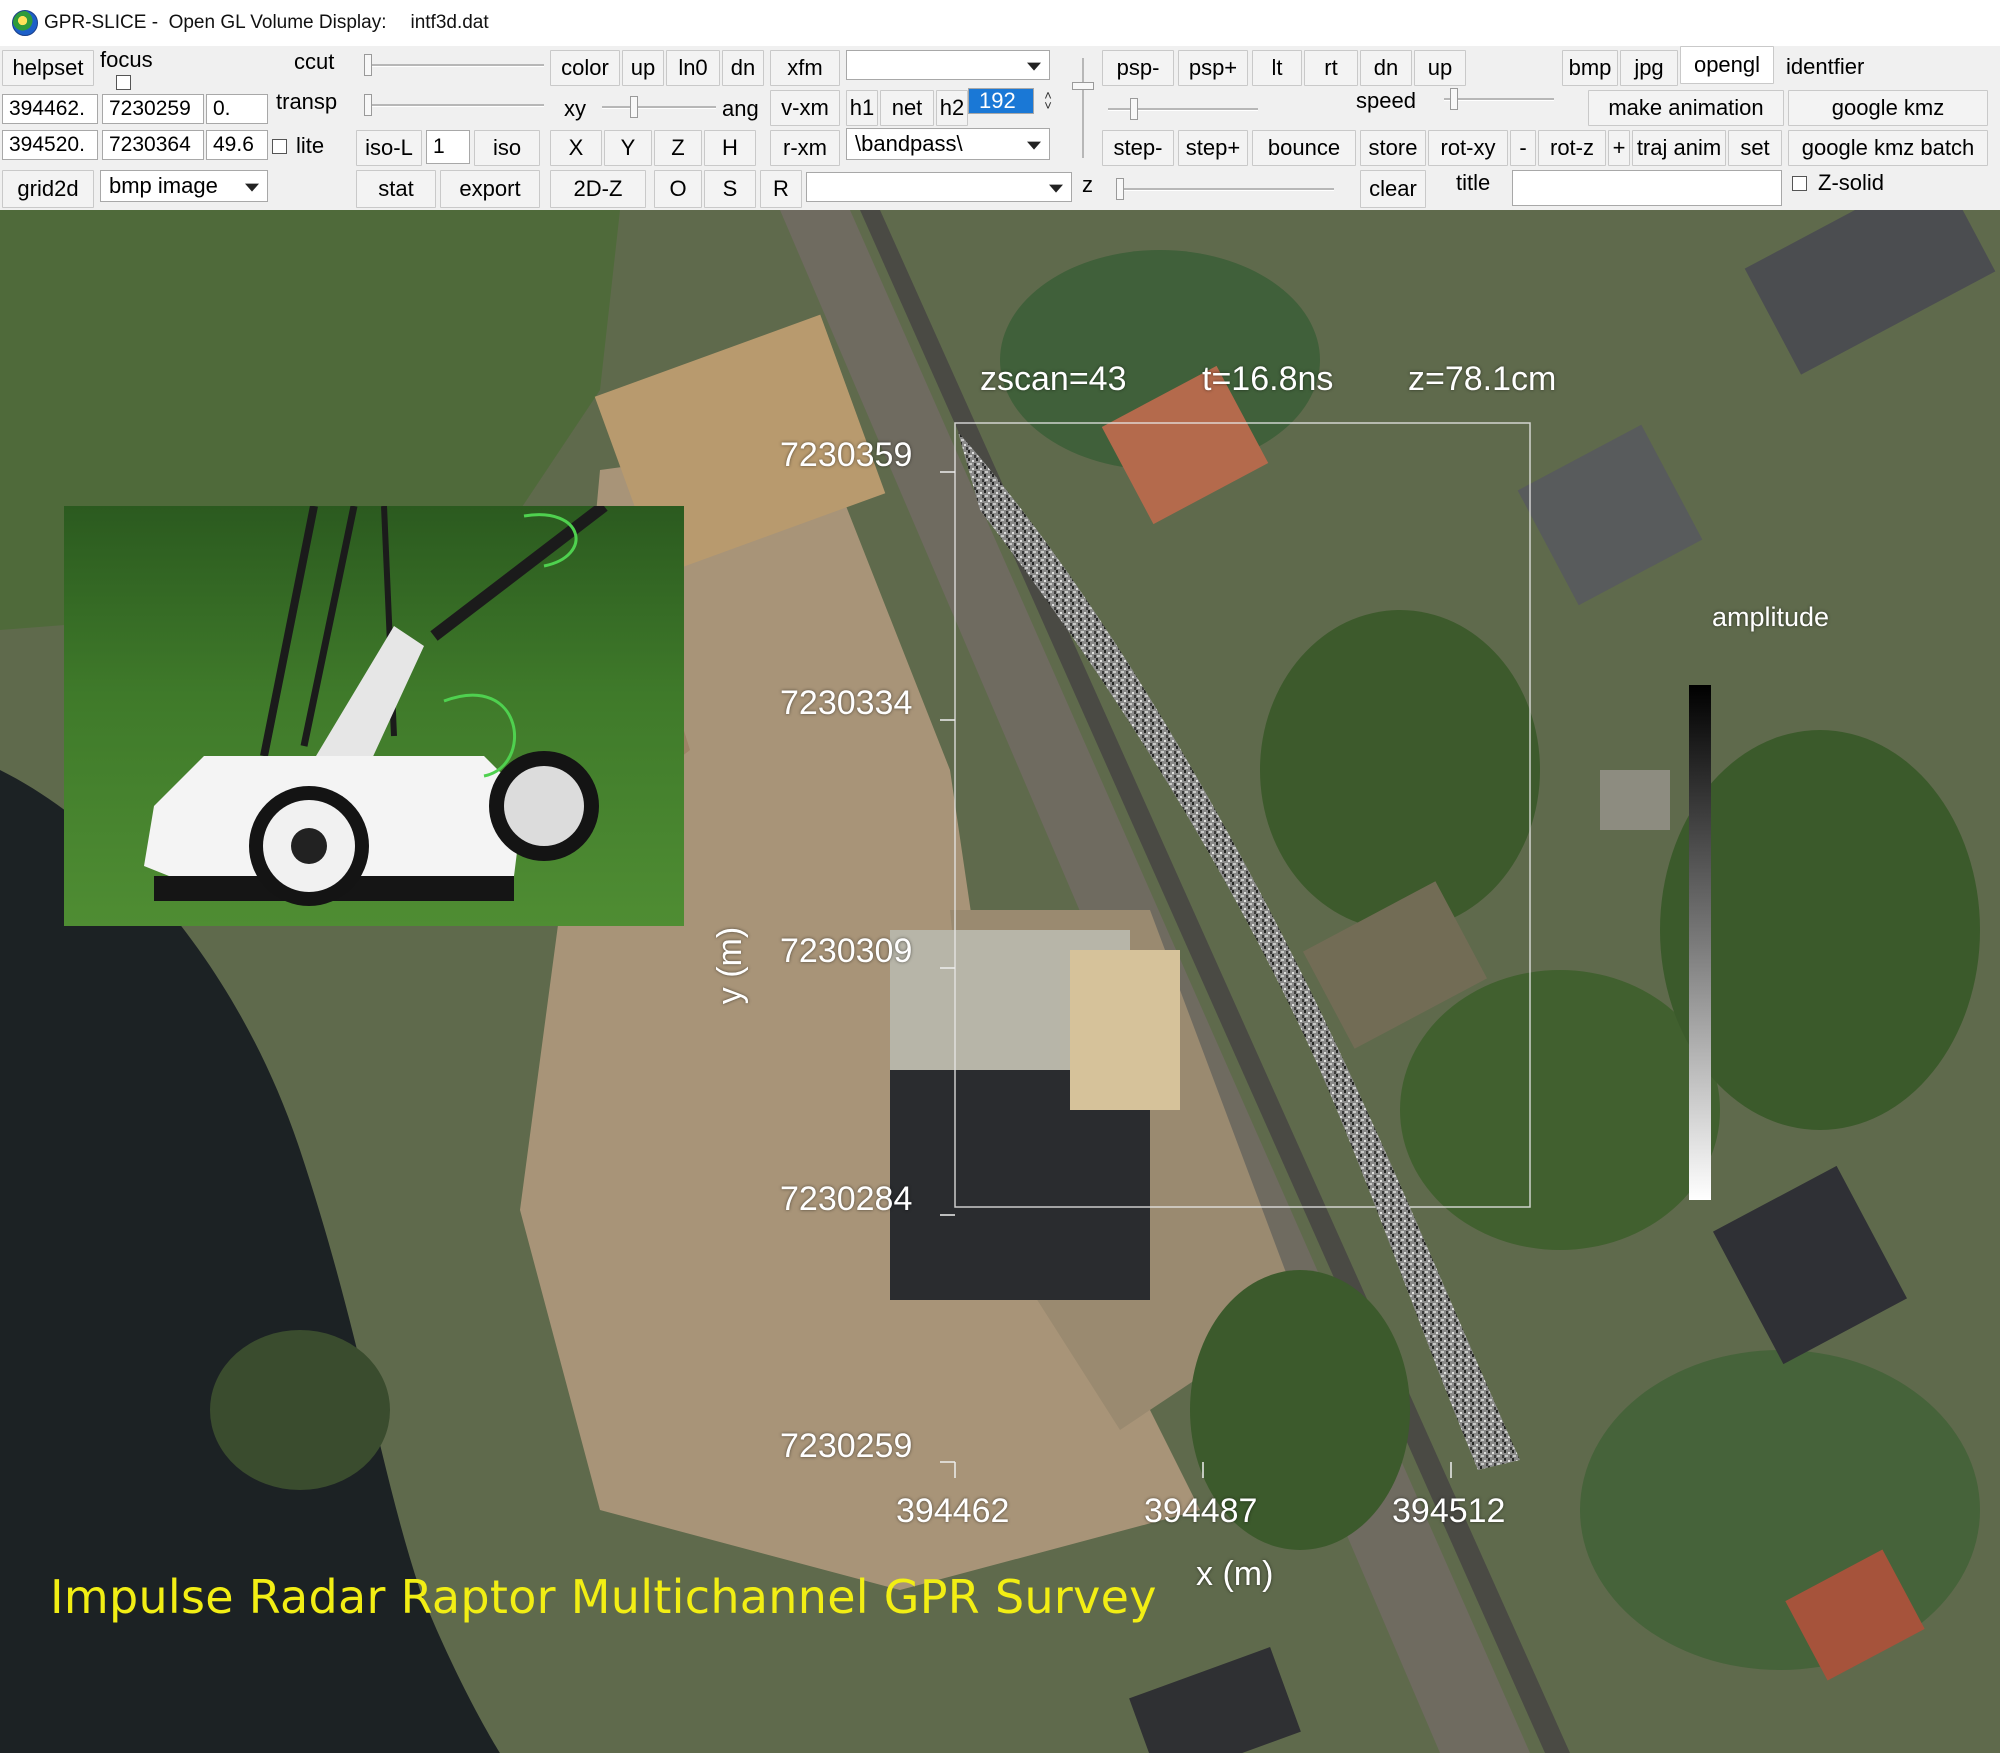 This screenshot has height=1753, width=2000. What do you see at coordinates (1649, 68) in the screenshot?
I see `jpg-button: jpg` at bounding box center [1649, 68].